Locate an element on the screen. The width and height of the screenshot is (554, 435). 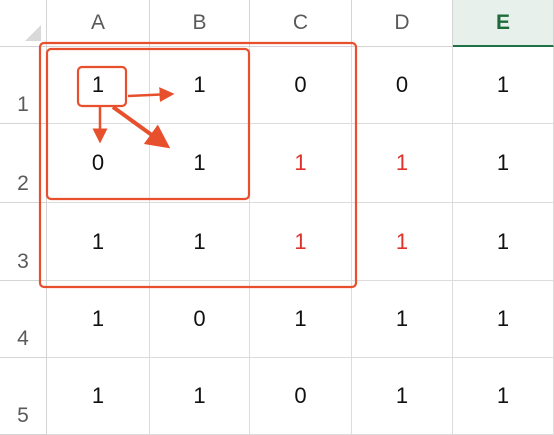
select-all-triangle-icon is located at coordinates (33, 33).